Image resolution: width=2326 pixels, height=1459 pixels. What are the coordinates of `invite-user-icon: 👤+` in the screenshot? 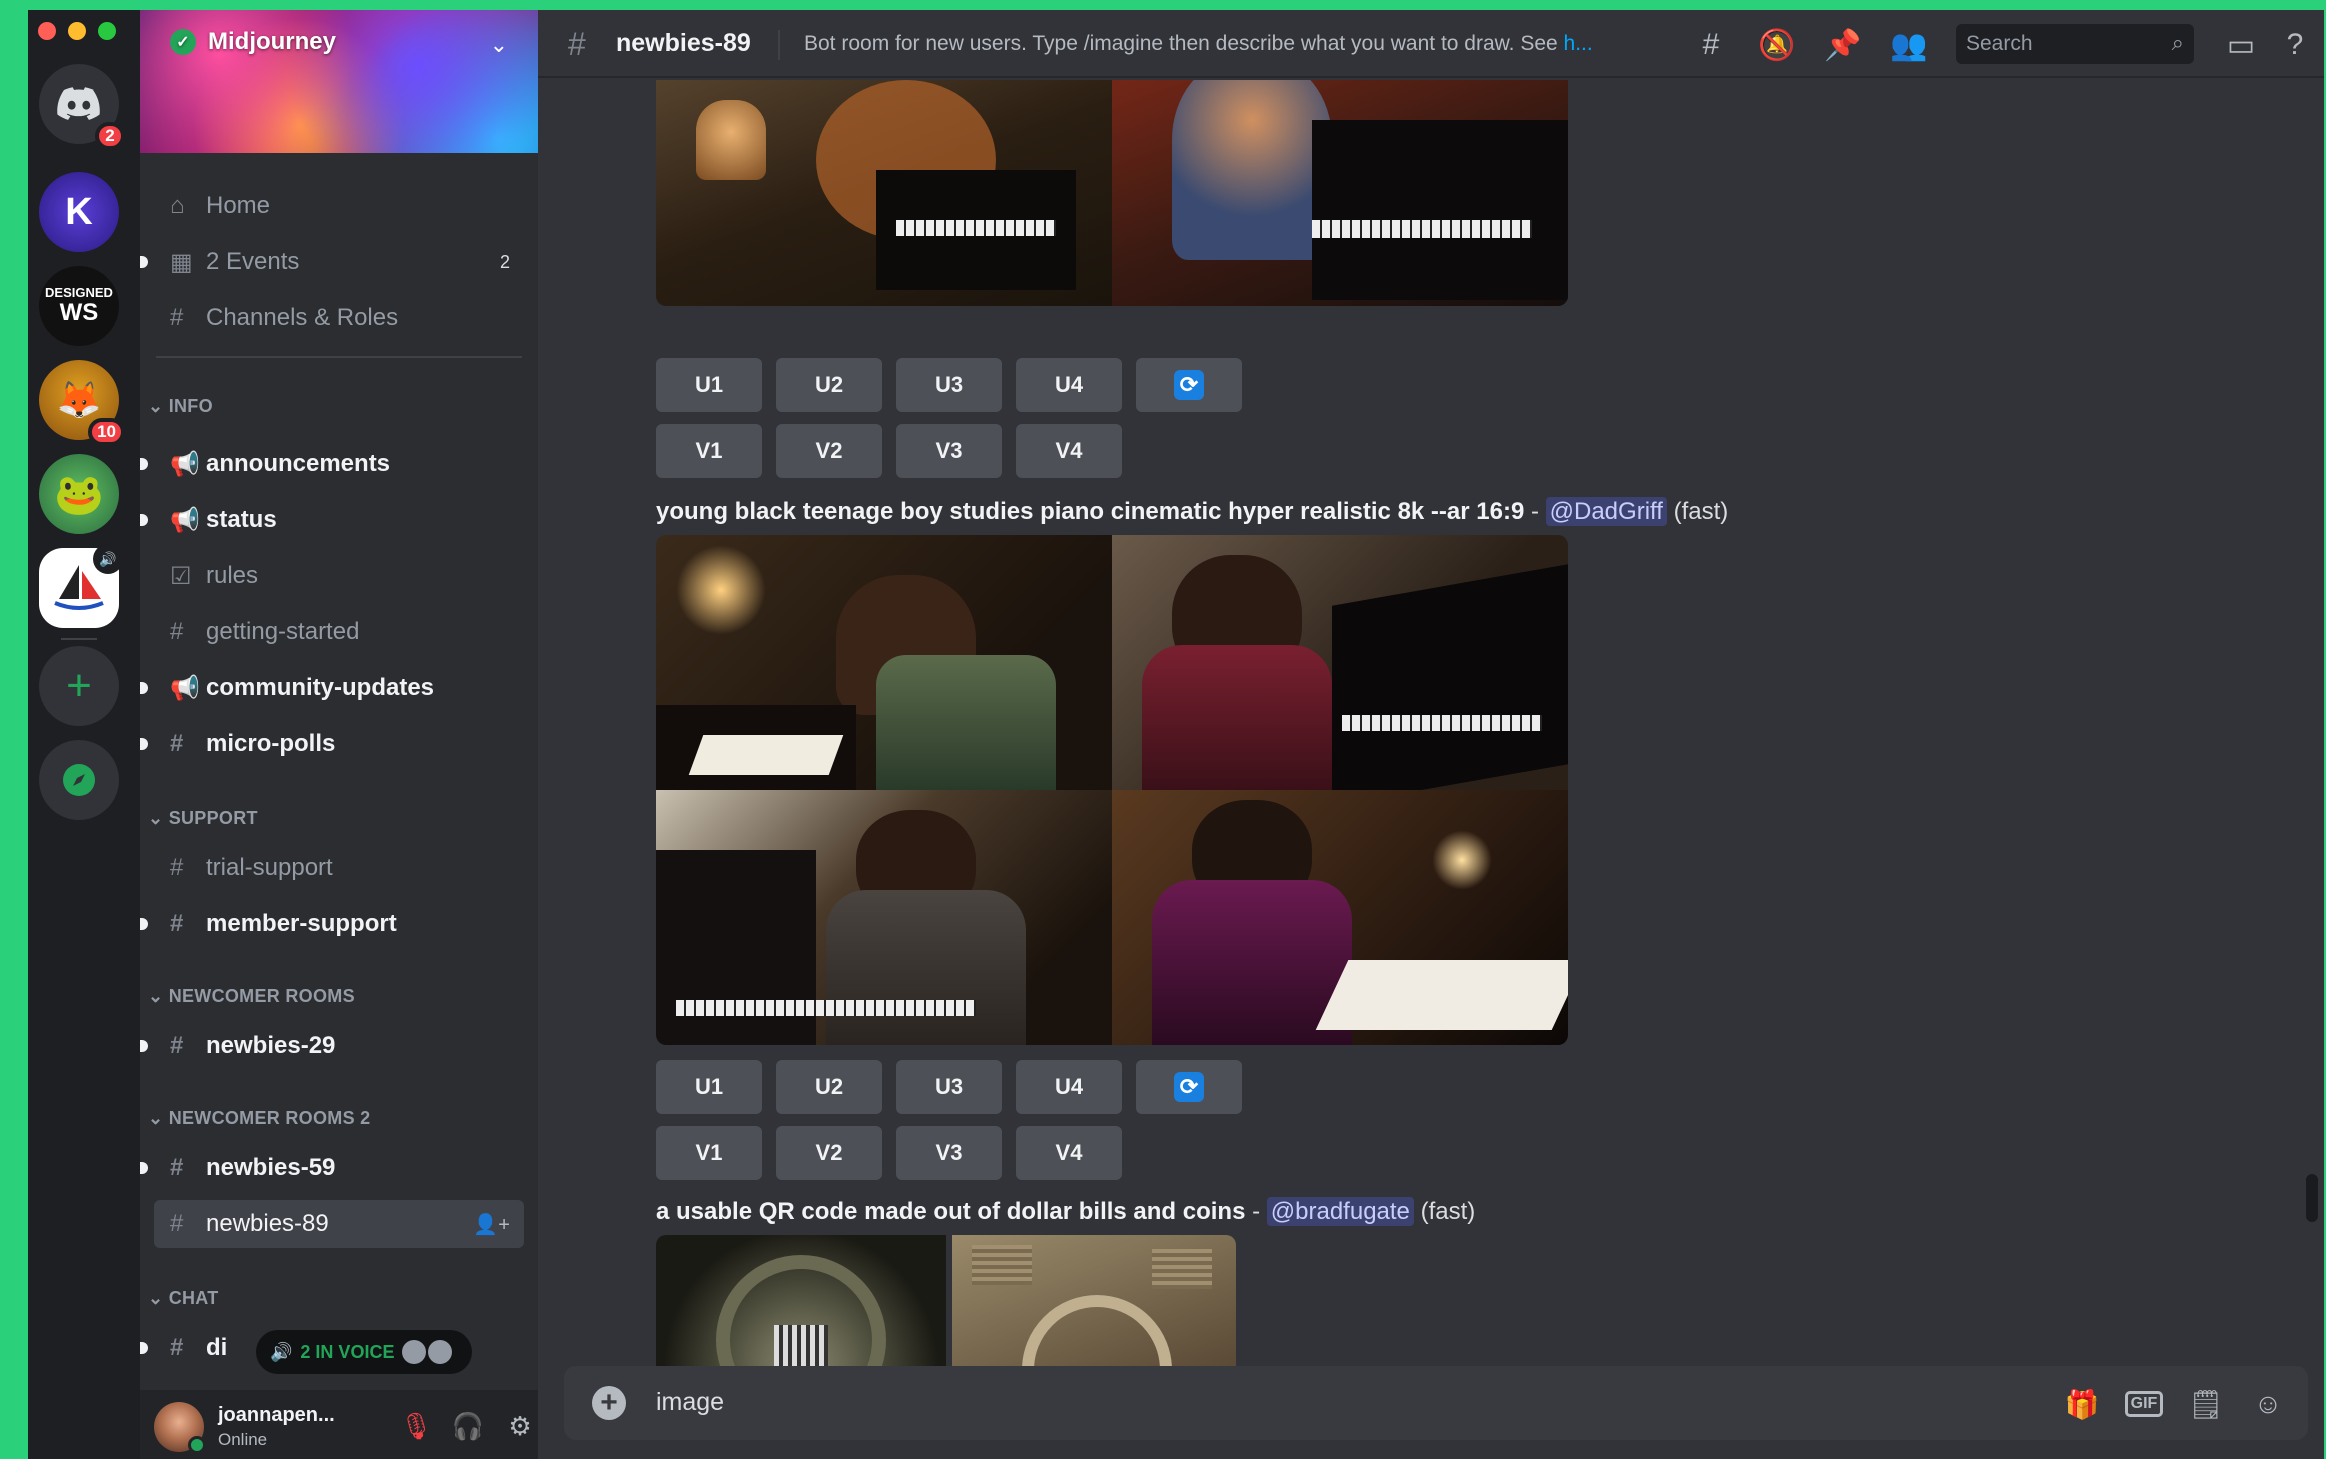 It's located at (491, 1224).